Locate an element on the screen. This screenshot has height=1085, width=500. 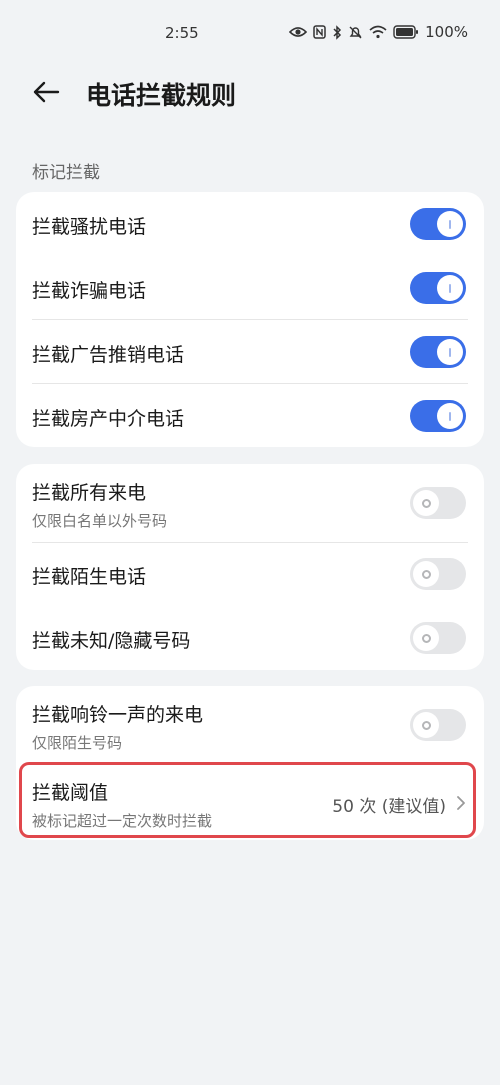
row-sublabel: 仅限陌生号码 is located at coordinates (77, 743).